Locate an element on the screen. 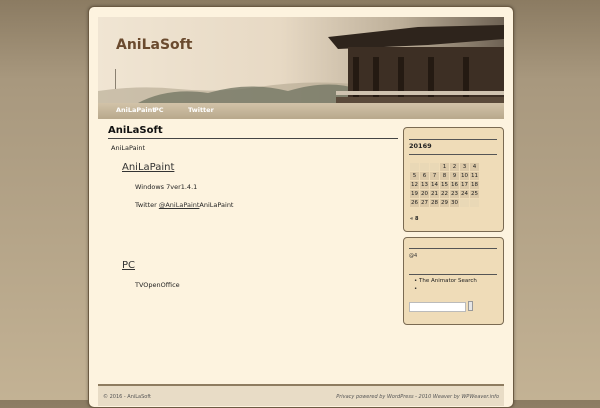  calendar-week-row: 5 6 7 8 9 10 11 is located at coordinates (444, 176).